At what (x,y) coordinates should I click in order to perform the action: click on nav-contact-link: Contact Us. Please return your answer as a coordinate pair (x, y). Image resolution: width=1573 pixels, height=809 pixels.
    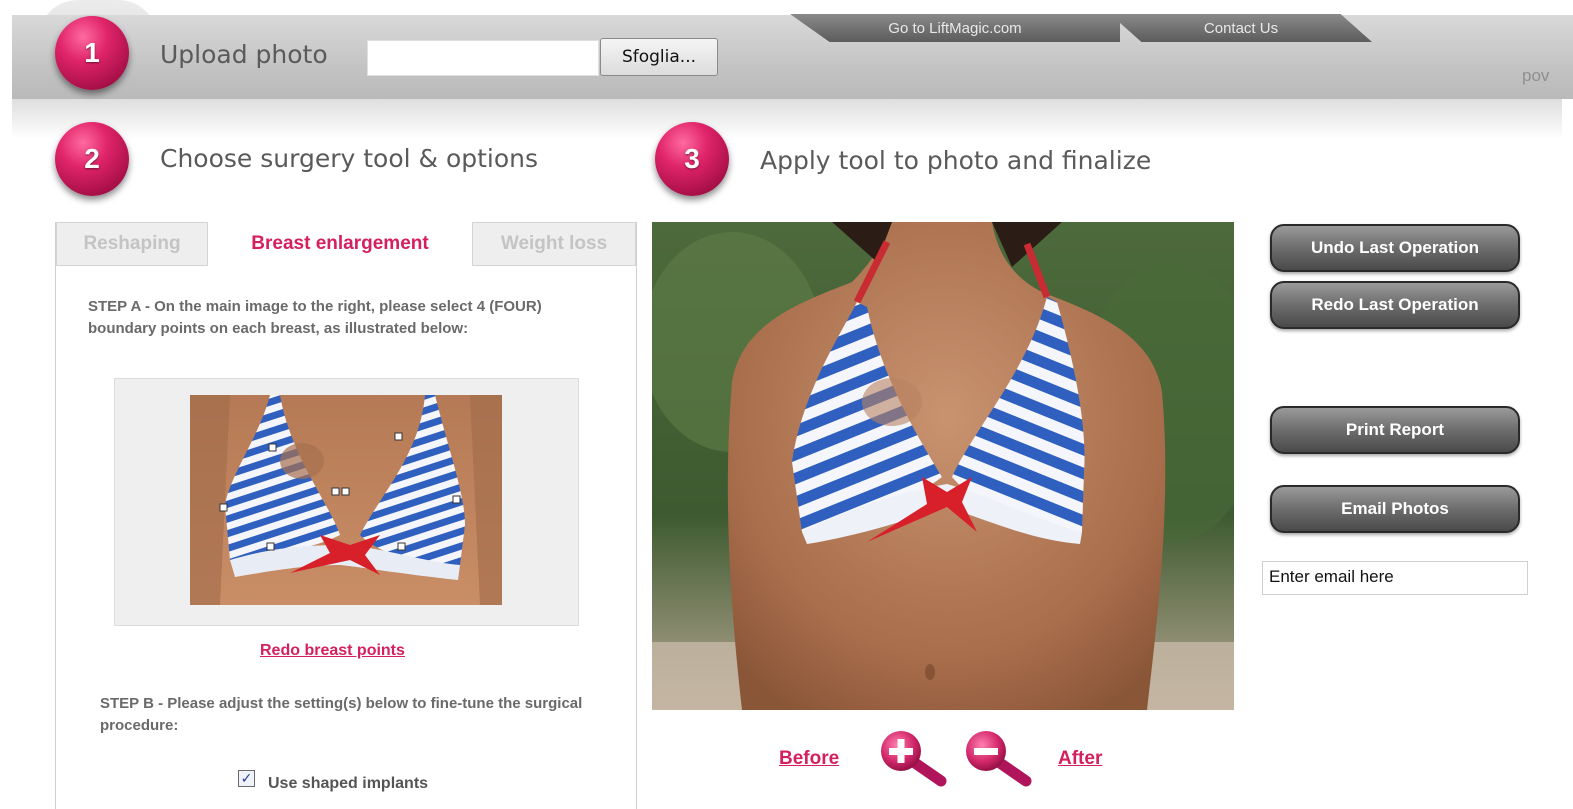
    Looking at the image, I should click on (1241, 28).